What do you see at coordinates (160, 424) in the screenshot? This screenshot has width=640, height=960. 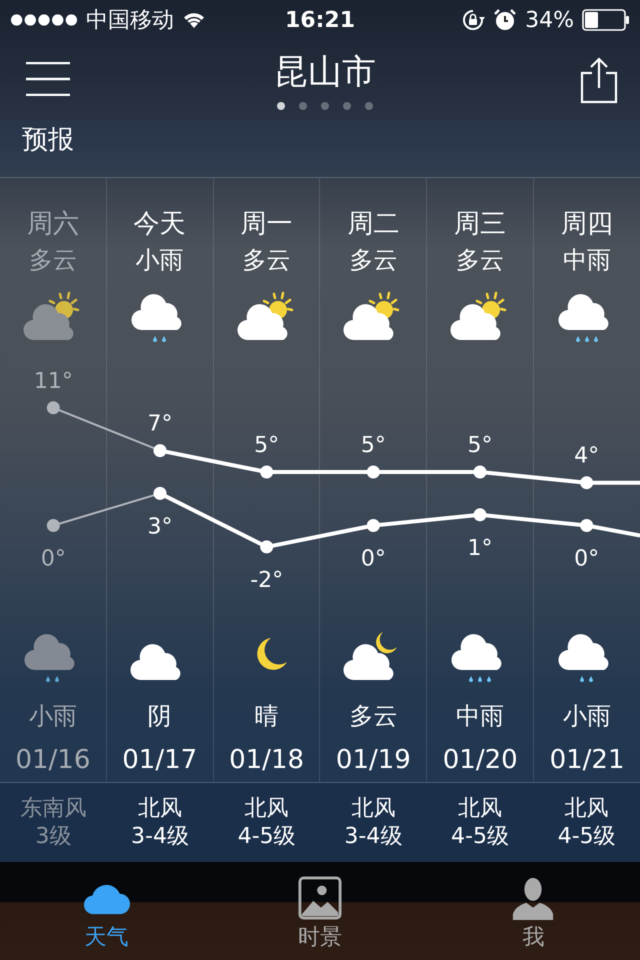 I see `high-temperature: 7°` at bounding box center [160, 424].